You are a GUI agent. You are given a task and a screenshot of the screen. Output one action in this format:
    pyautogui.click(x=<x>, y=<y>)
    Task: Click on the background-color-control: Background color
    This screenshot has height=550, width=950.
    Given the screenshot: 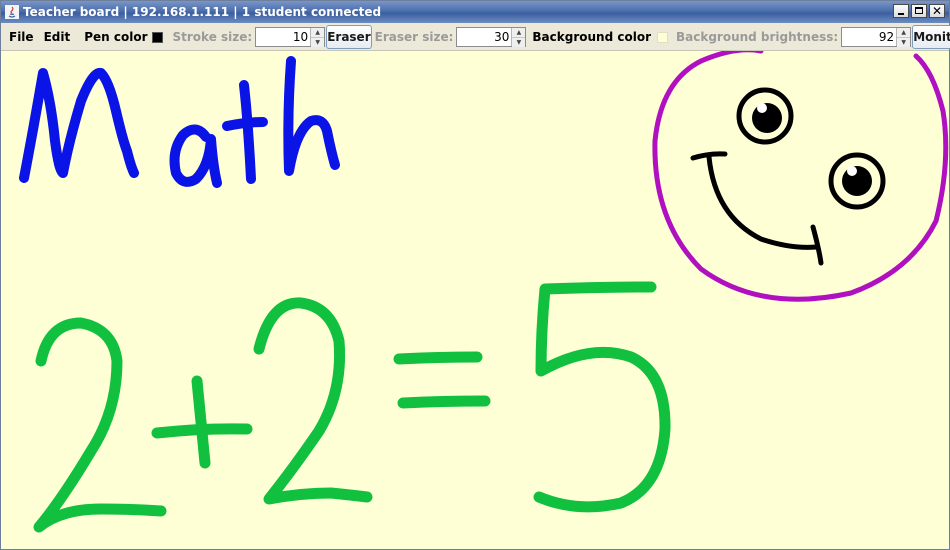 What is the action you would take?
    pyautogui.click(x=600, y=37)
    